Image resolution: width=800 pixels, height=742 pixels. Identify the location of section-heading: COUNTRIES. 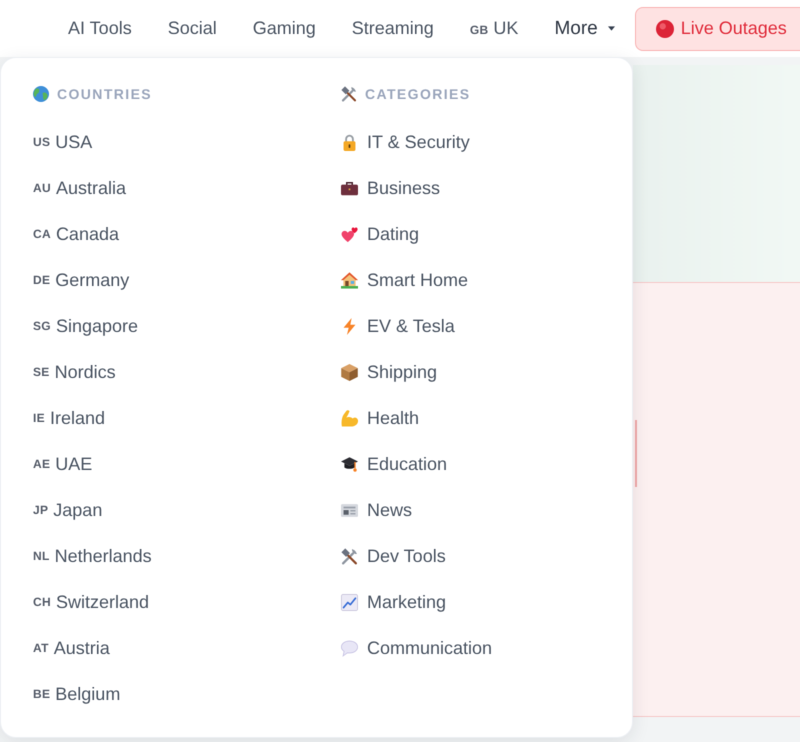
(104, 94).